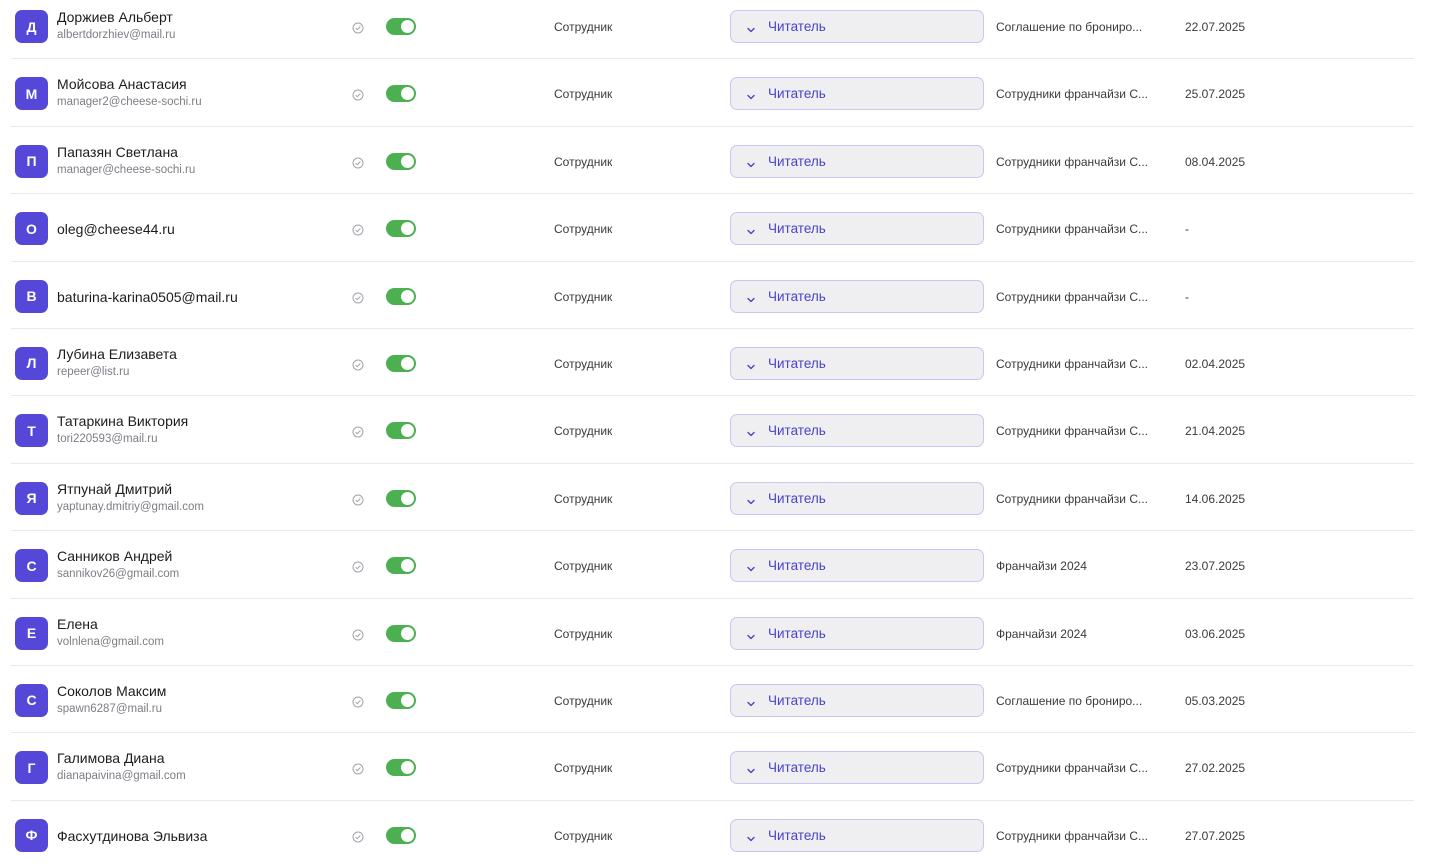  Describe the element at coordinates (31, 768) in the screenshot. I see `avatar: Г` at that location.